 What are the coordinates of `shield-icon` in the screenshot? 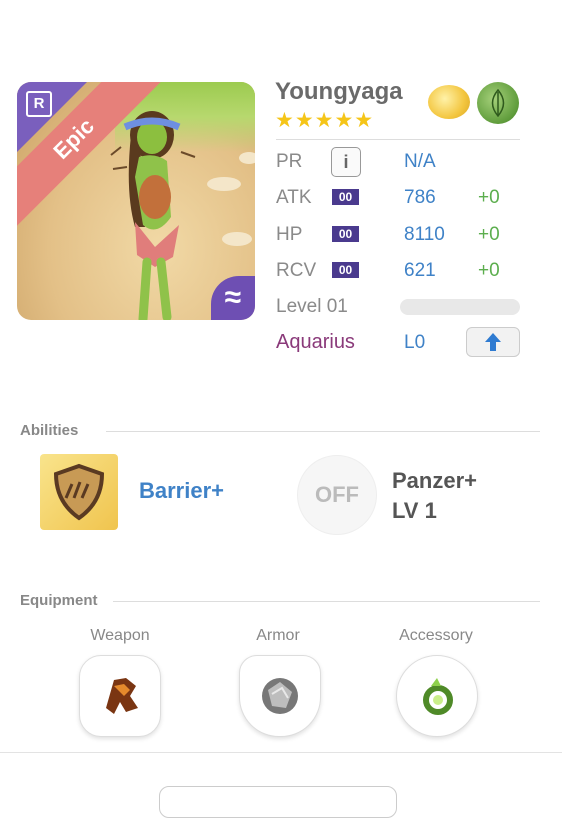 It's located at (79, 492).